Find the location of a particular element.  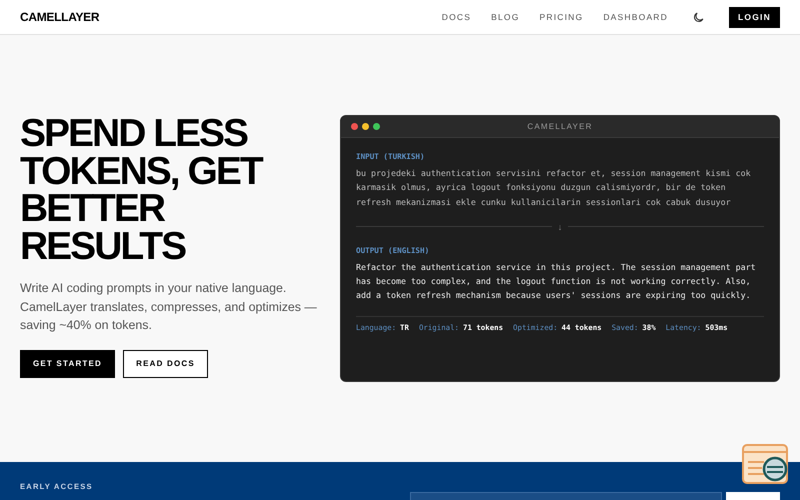

hero-description: Write AI coding prompts in your native language. CamelLayer translates, compresses, and optimizes — saving ~40% on tokens. is located at coordinates (169, 307).